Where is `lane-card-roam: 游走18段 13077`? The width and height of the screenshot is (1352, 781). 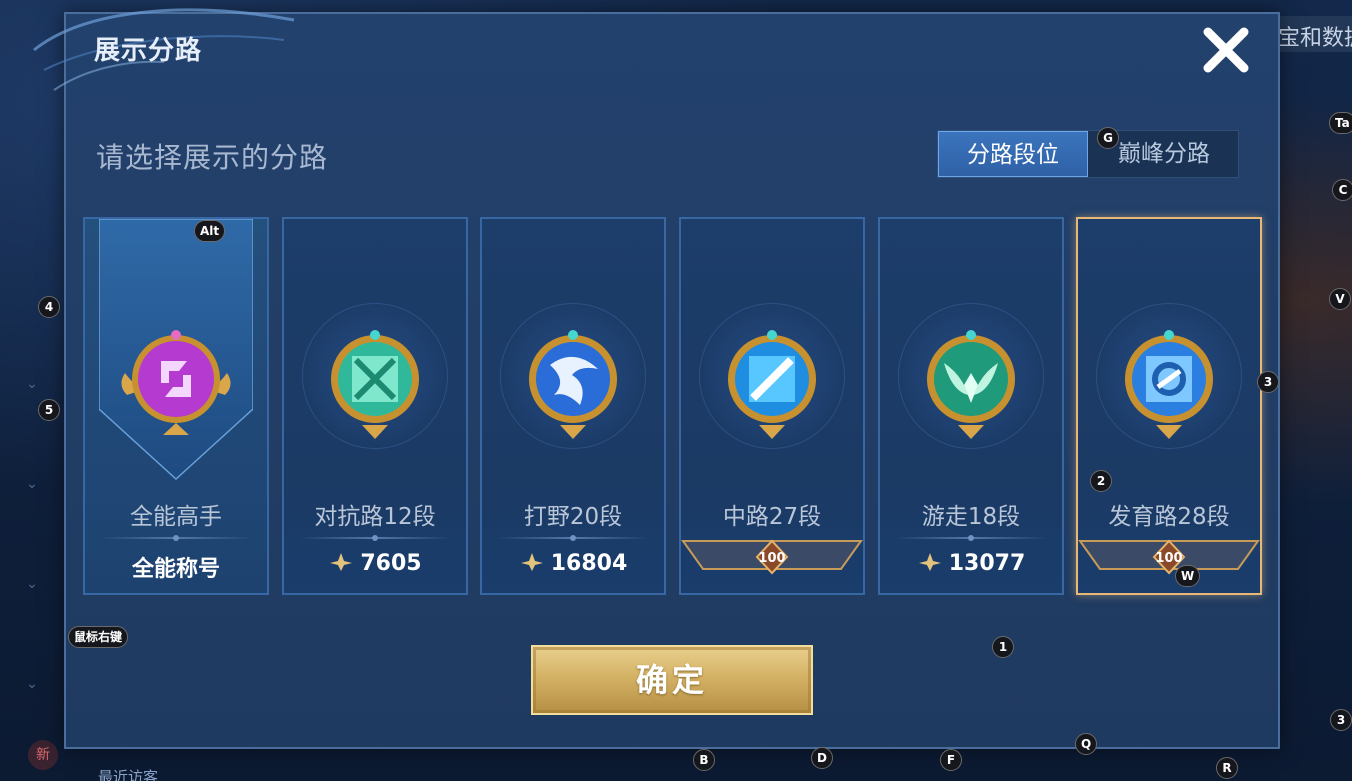
lane-card-roam: 游走18段 13077 is located at coordinates (971, 406).